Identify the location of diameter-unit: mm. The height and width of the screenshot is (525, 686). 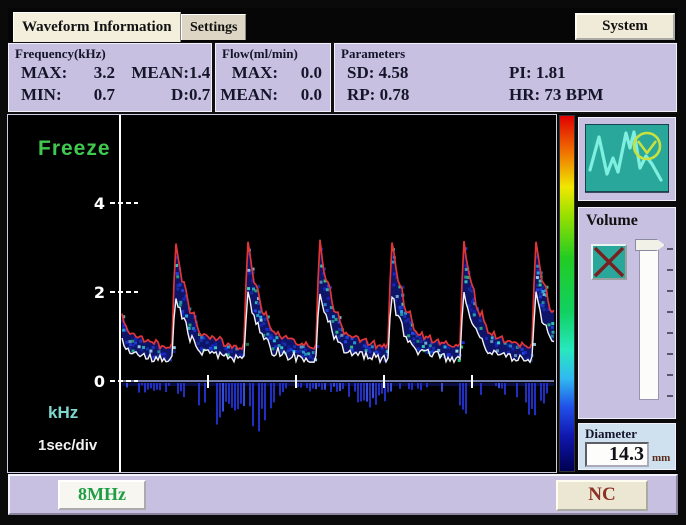
(661, 458).